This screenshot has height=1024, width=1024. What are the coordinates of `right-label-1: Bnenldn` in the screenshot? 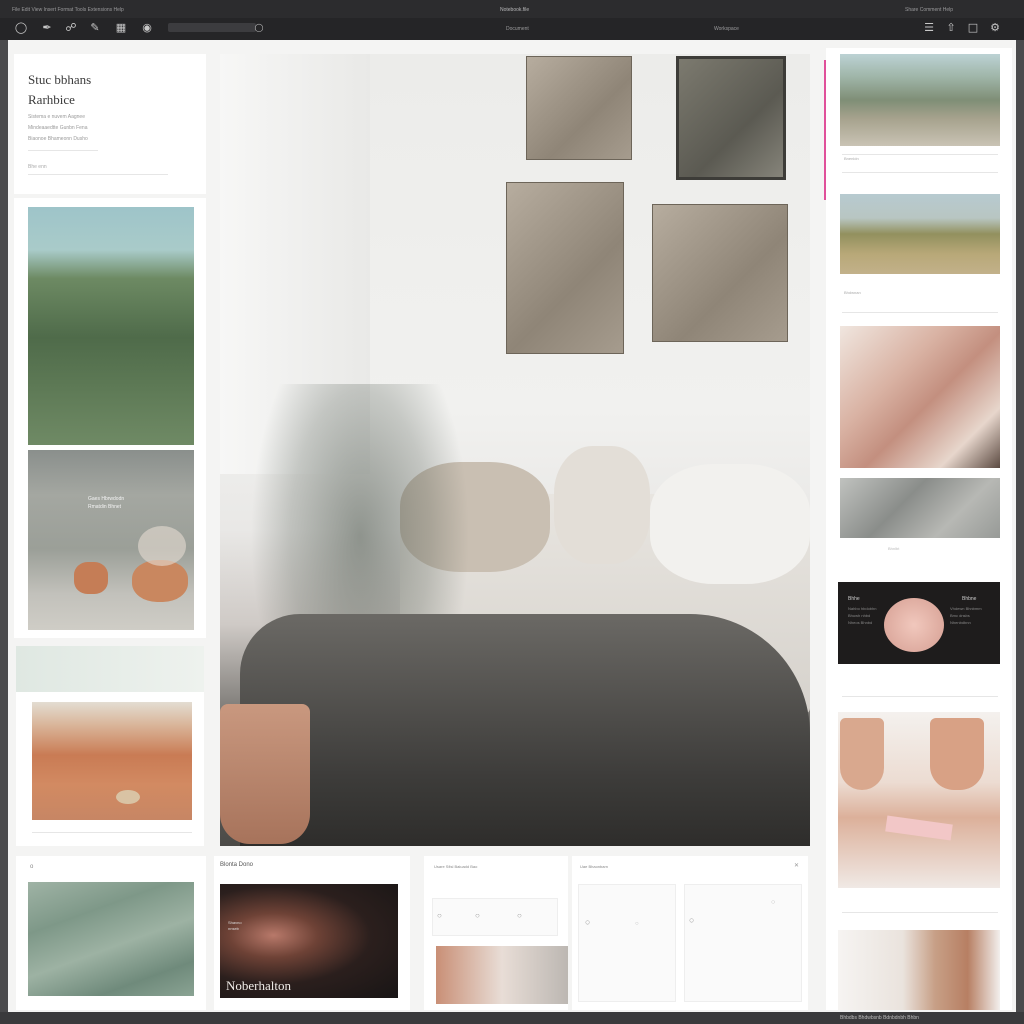 It's located at (851, 158).